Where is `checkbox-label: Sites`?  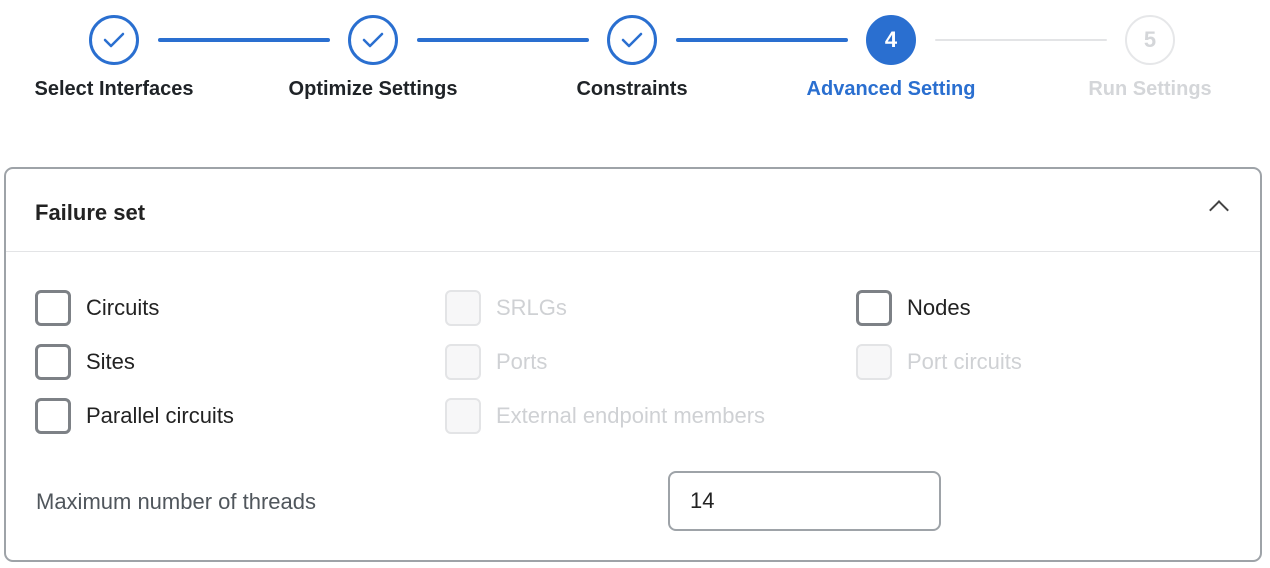 checkbox-label: Sites is located at coordinates (110, 361).